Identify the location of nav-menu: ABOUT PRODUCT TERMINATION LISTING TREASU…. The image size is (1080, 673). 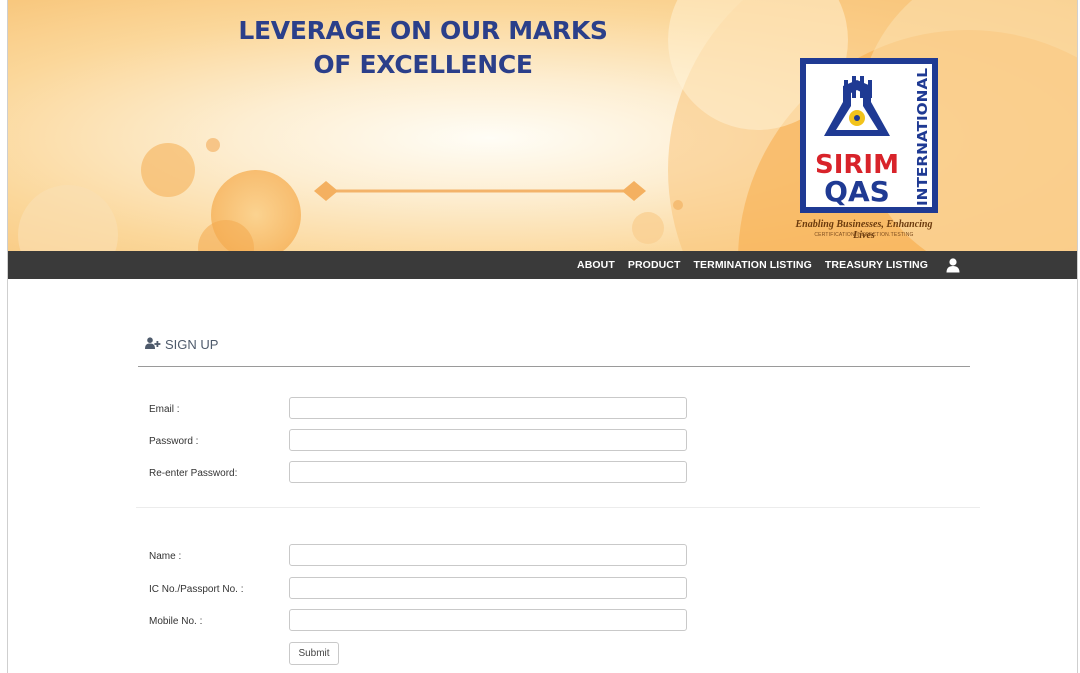
(769, 265).